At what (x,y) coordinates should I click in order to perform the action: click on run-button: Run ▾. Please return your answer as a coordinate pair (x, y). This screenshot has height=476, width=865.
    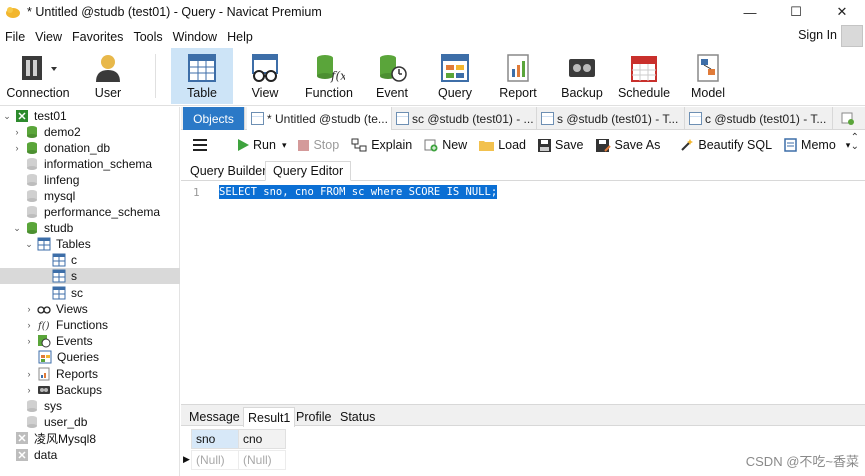
    Looking at the image, I should click on (261, 145).